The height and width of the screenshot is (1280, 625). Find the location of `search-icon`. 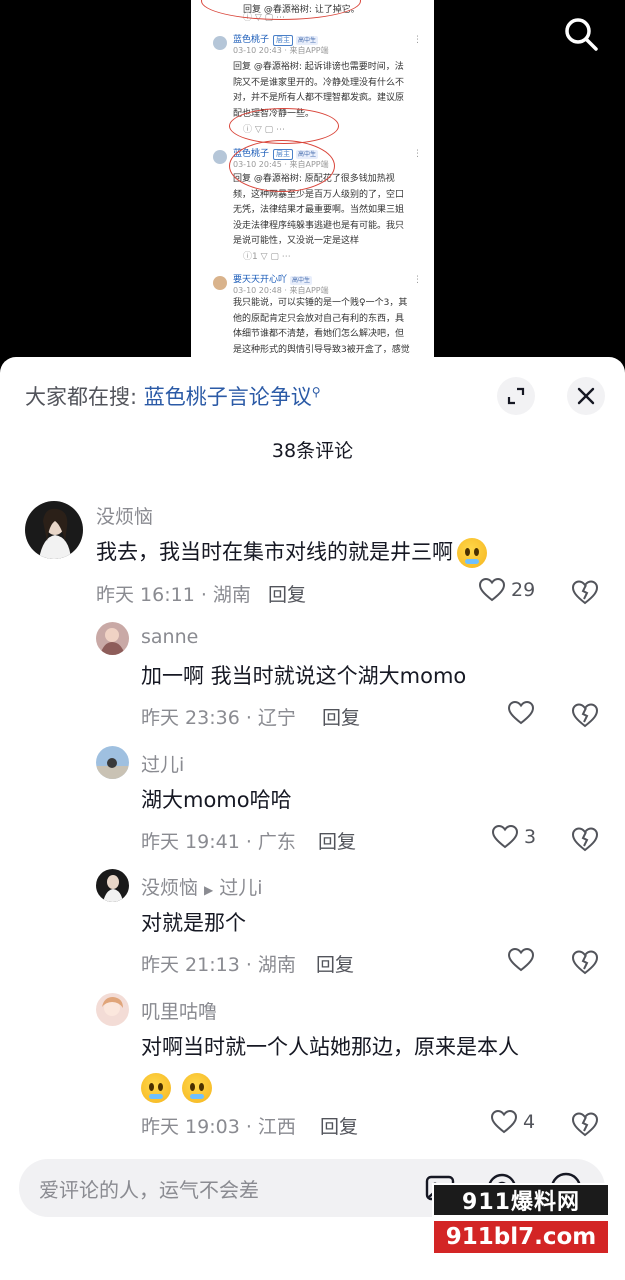

search-icon is located at coordinates (581, 34).